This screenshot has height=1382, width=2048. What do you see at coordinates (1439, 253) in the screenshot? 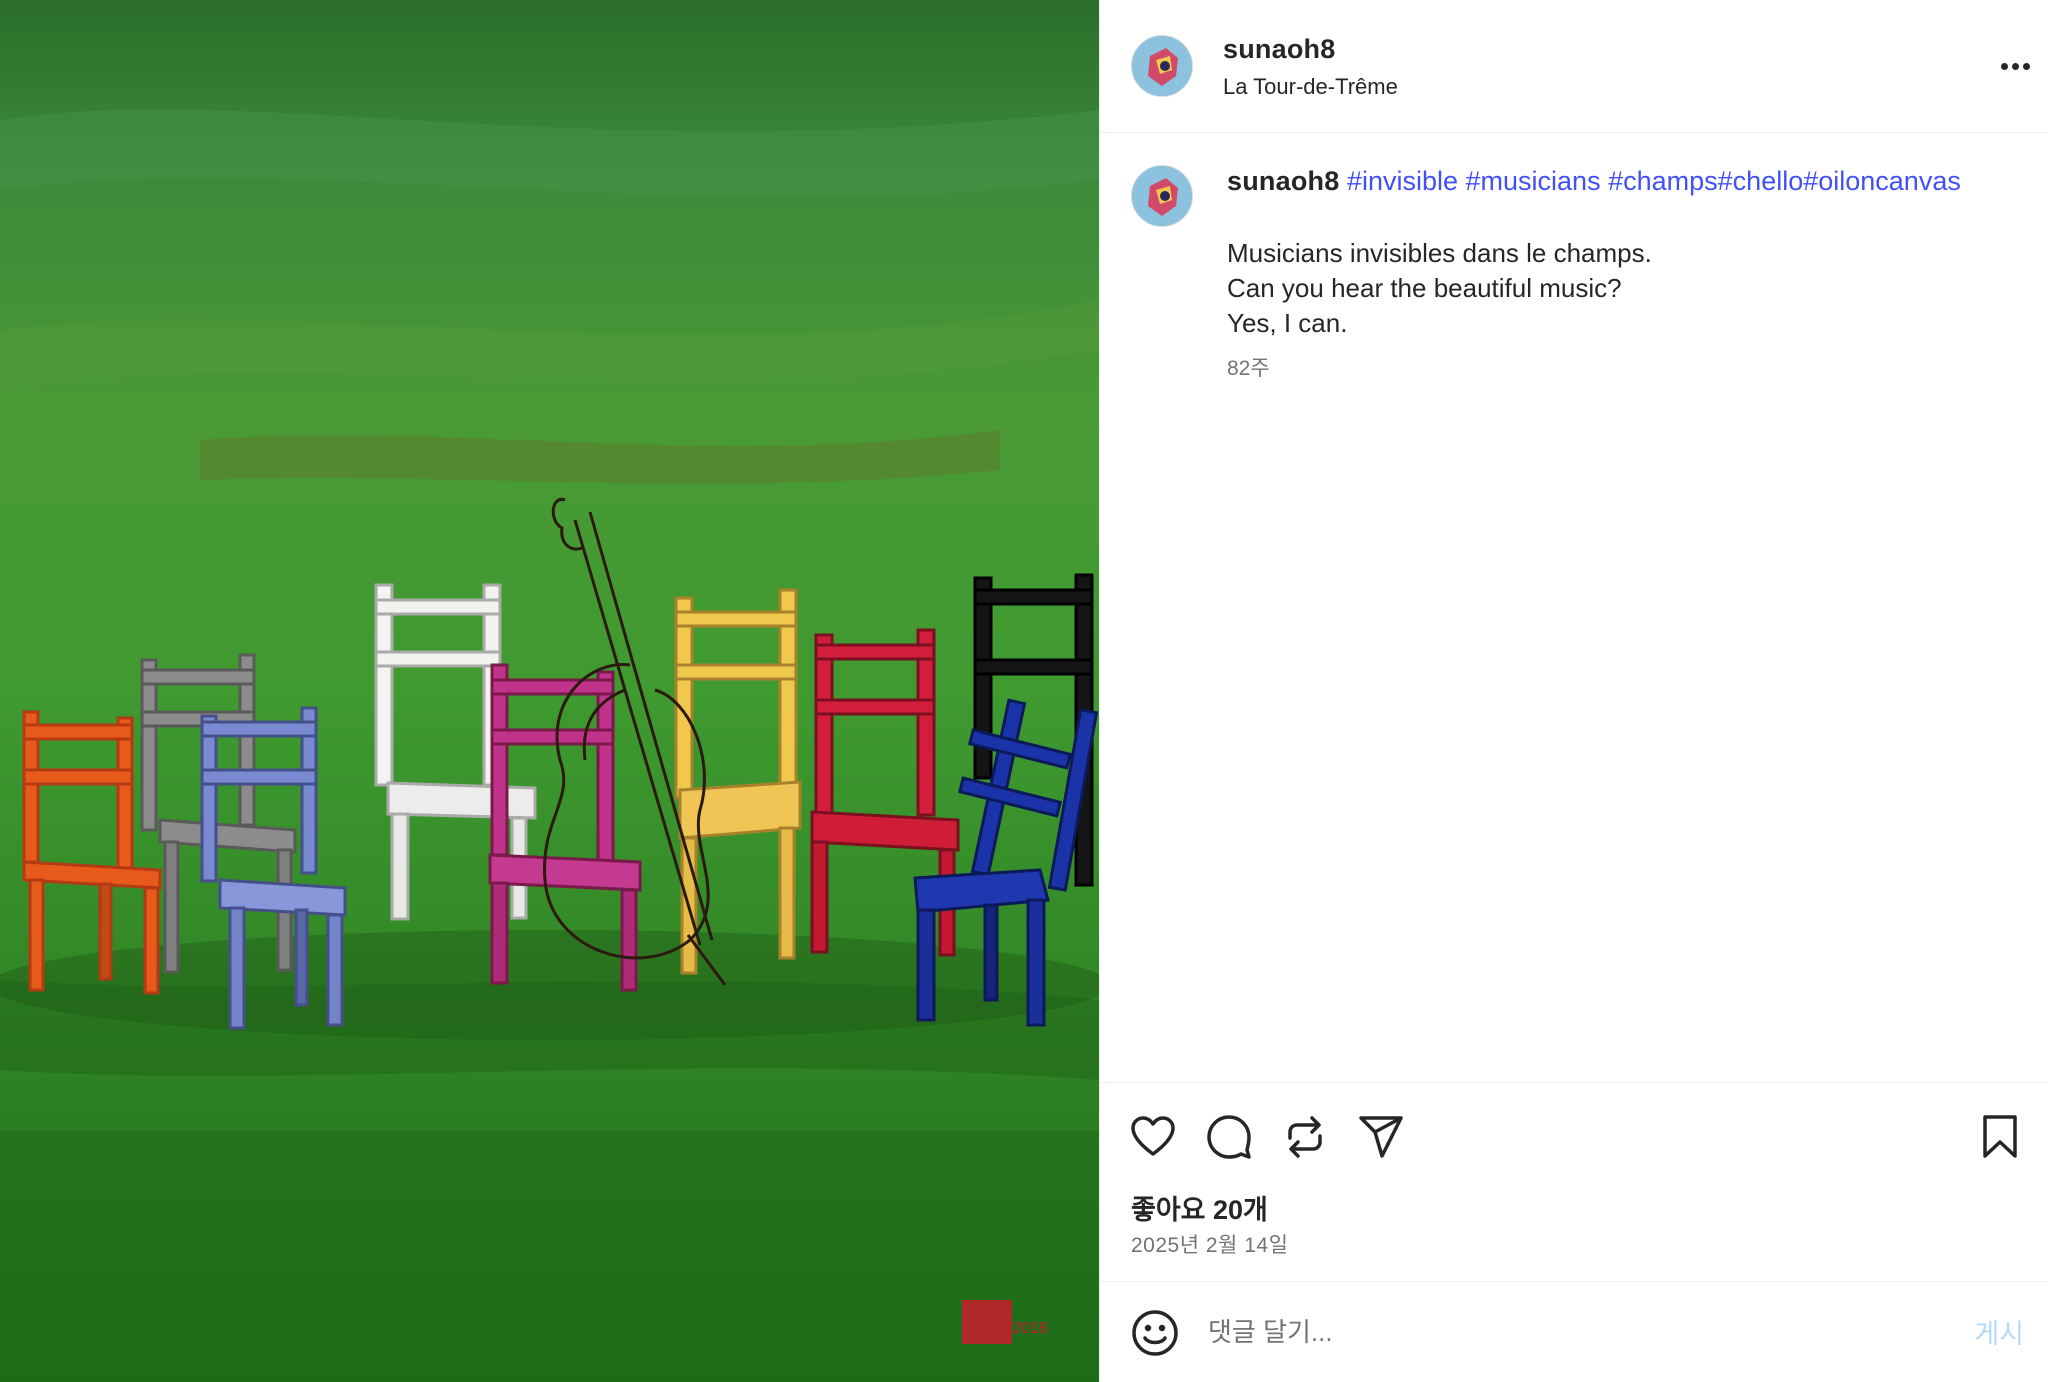
I see `caption-line-1: Musicians invisibles dans le champs.` at bounding box center [1439, 253].